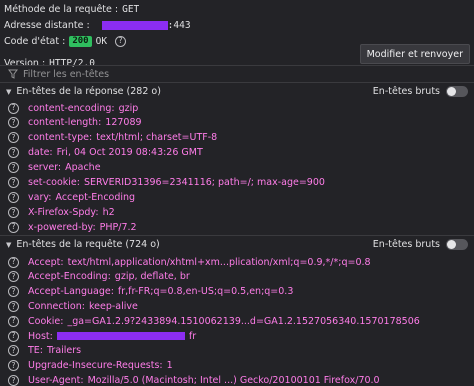 The image size is (474, 386). Describe the element at coordinates (101, 41) in the screenshot. I see `status-text: OK` at that location.